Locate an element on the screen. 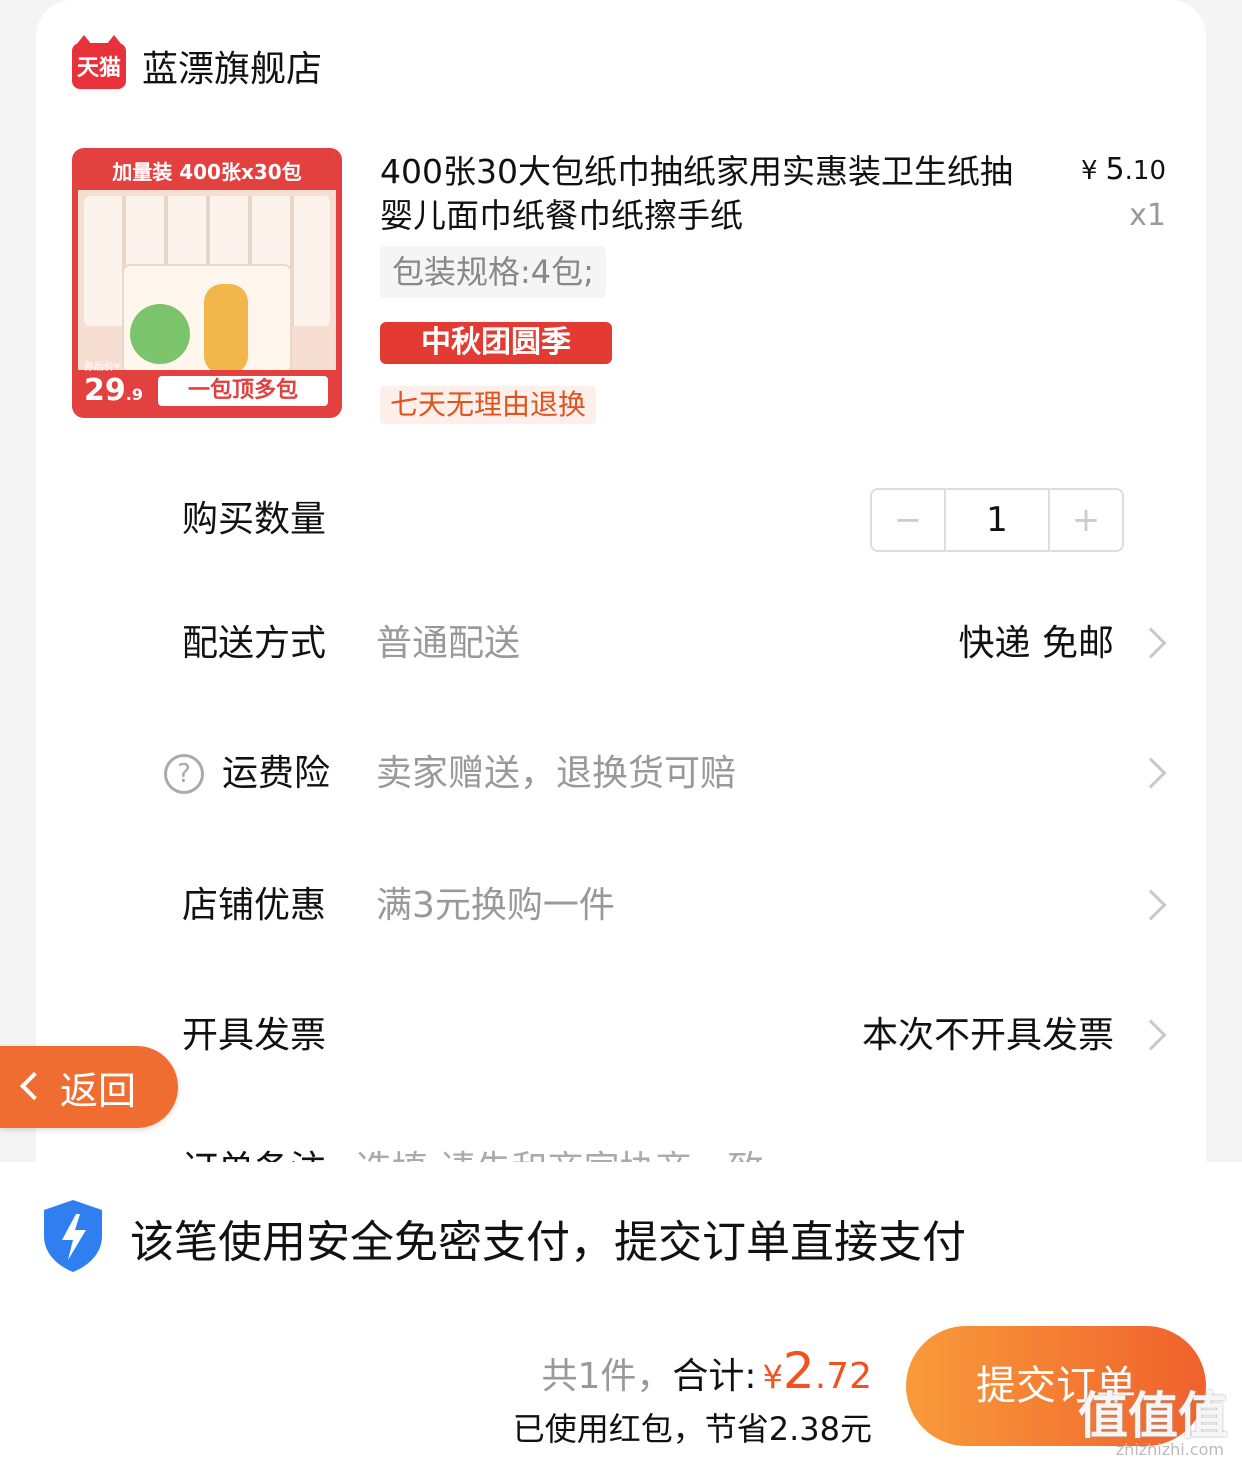  decrement-button: − is located at coordinates (908, 520).